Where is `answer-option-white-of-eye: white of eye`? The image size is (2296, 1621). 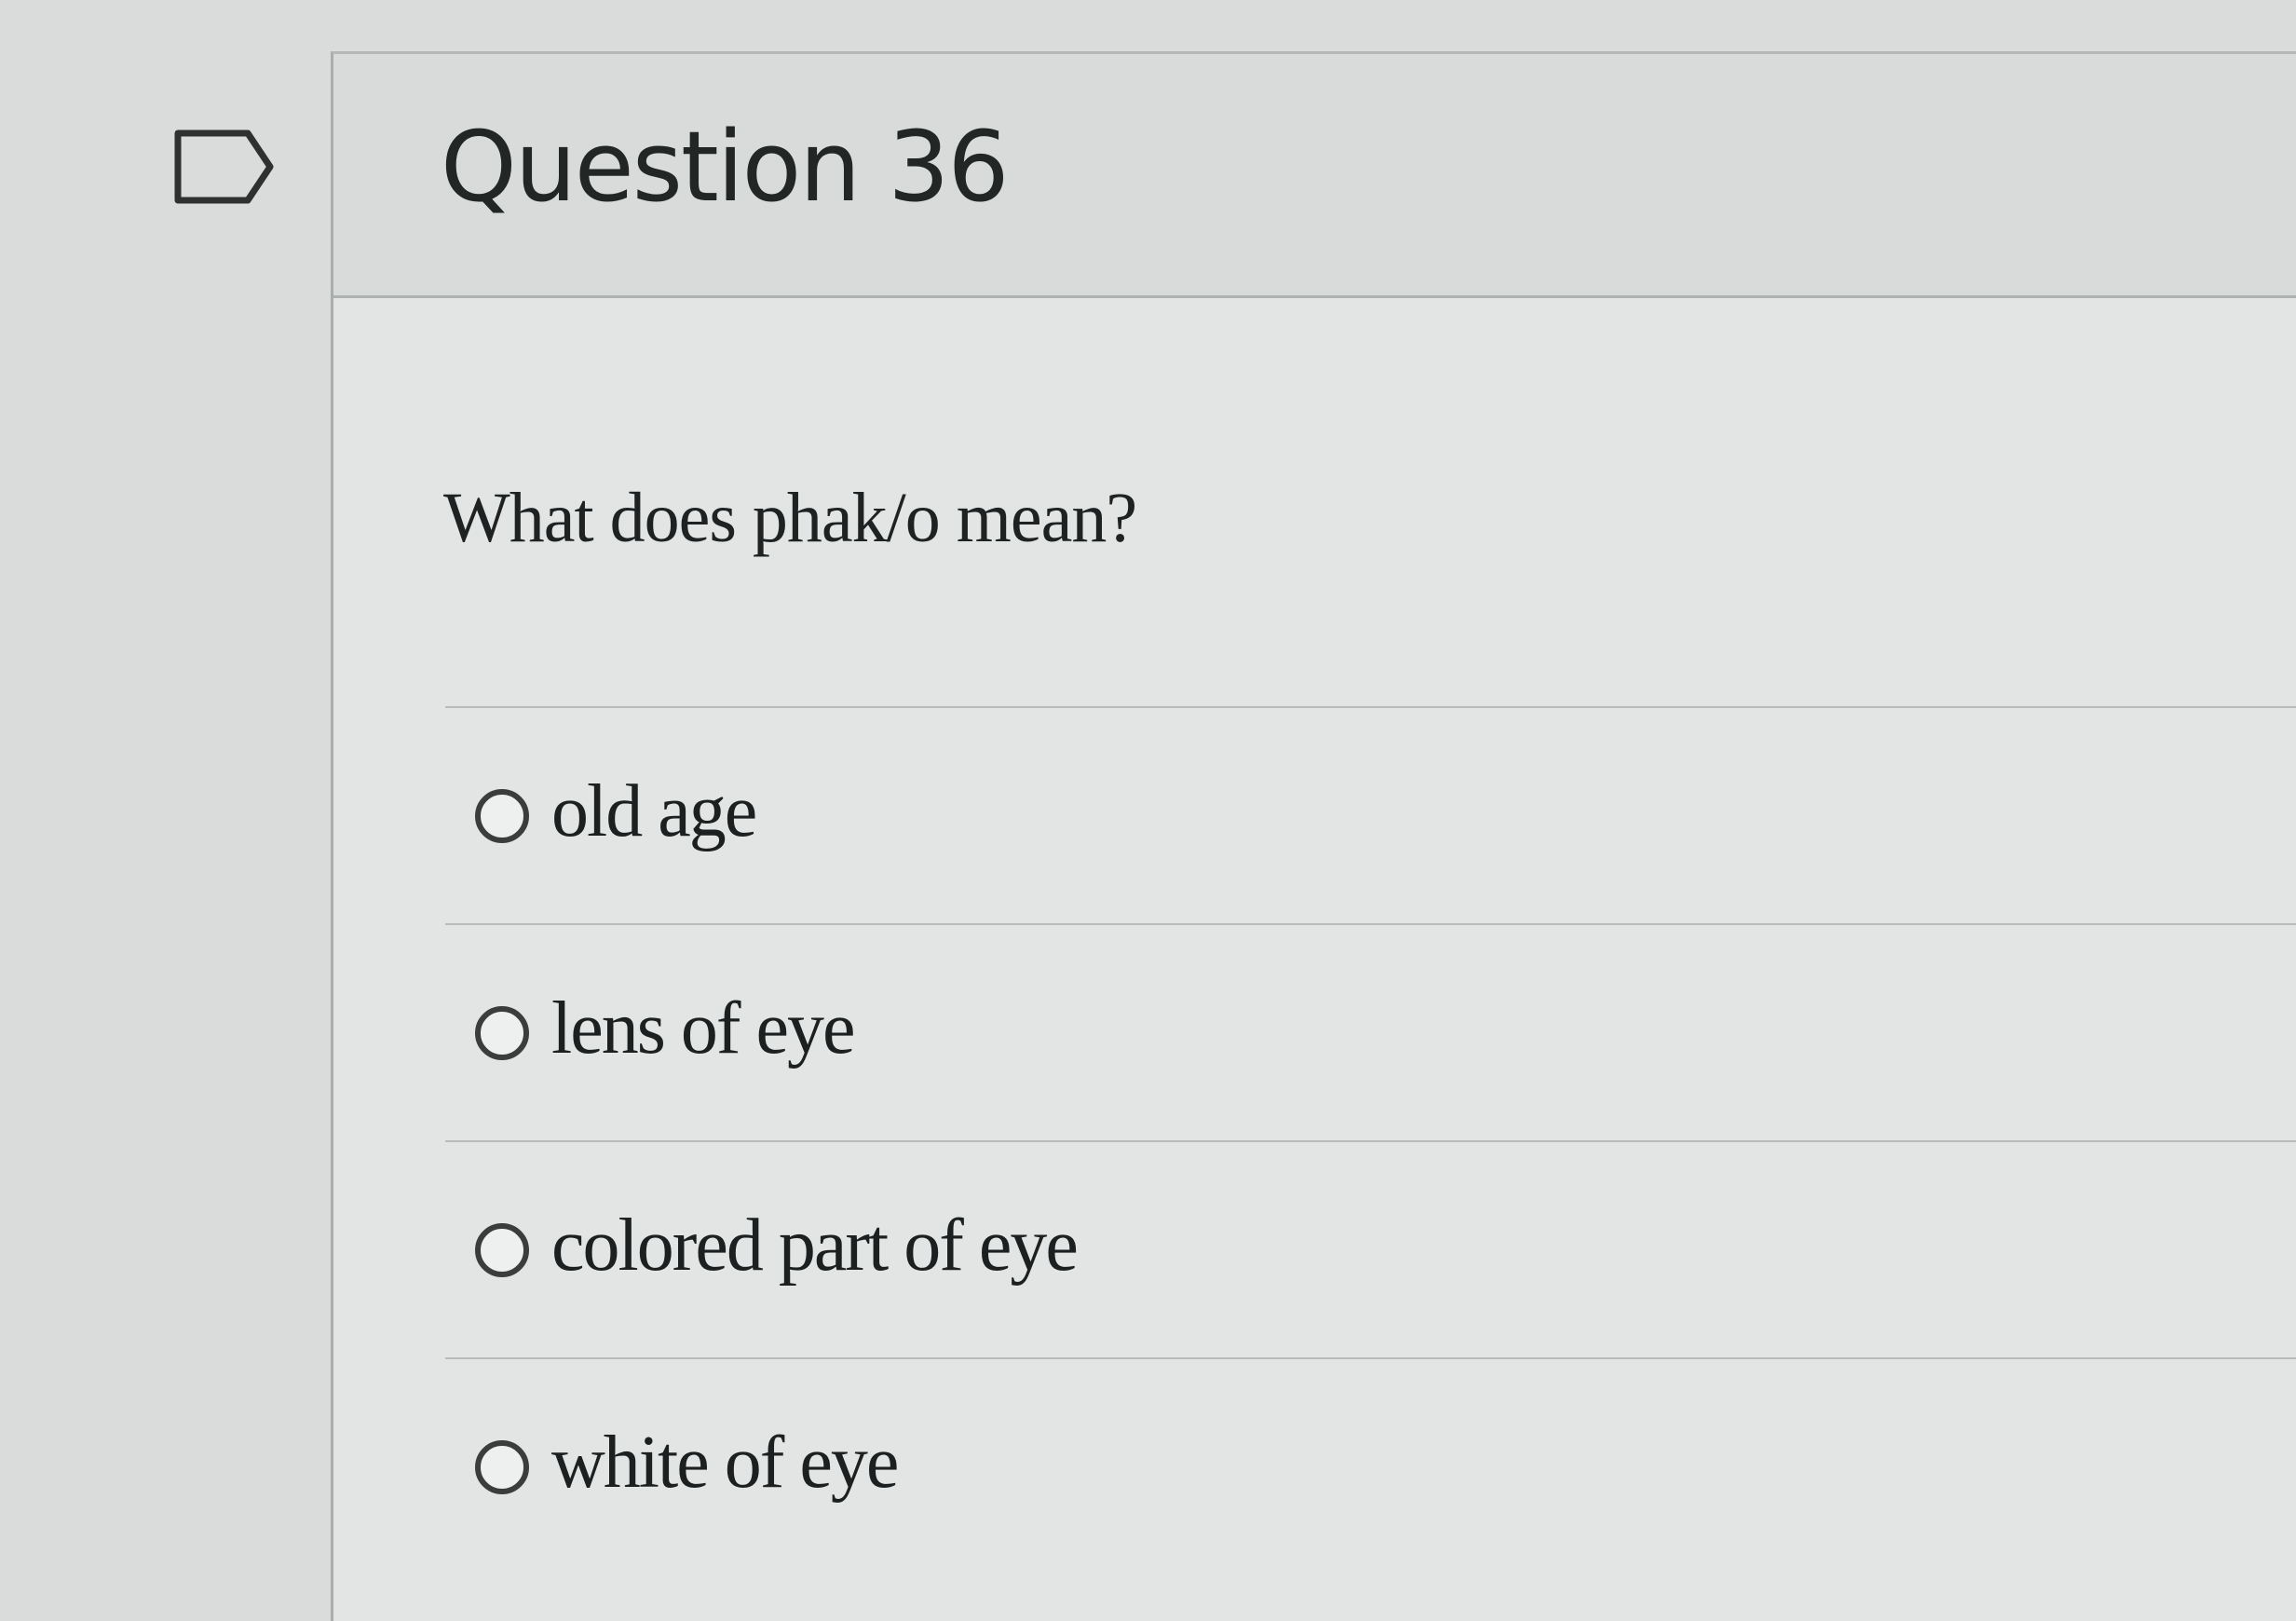
answer-option-white-of-eye: white of eye is located at coordinates (1370, 1465).